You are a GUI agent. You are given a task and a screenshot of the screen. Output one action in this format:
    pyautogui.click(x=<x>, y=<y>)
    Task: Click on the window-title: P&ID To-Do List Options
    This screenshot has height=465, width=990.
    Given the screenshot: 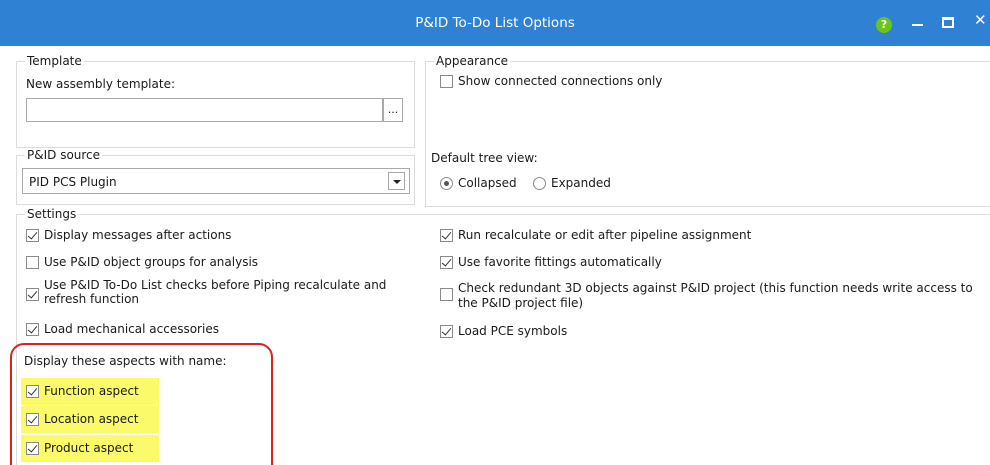 What is the action you would take?
    pyautogui.click(x=495, y=23)
    